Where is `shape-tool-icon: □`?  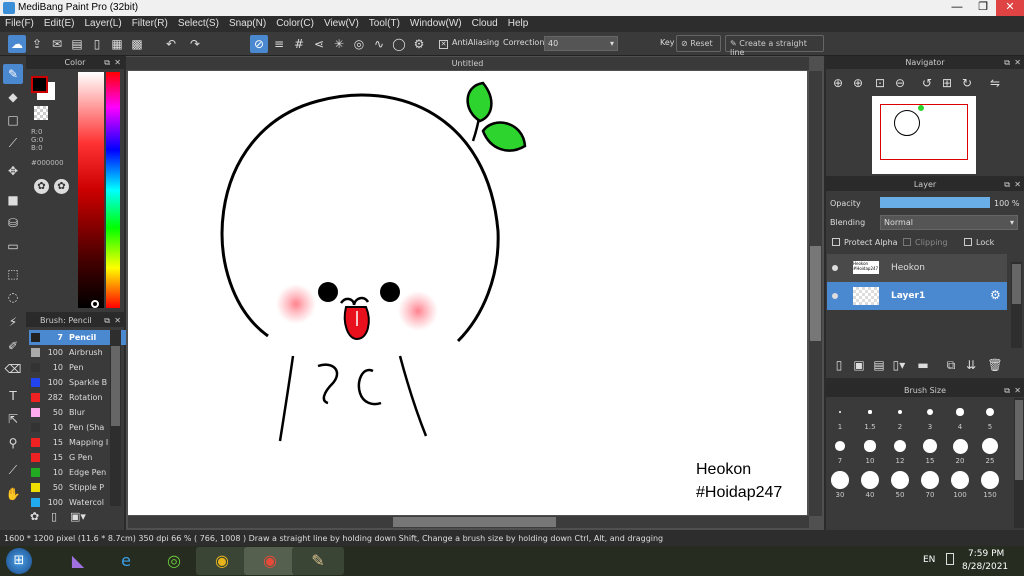 shape-tool-icon: □ is located at coordinates (13, 120).